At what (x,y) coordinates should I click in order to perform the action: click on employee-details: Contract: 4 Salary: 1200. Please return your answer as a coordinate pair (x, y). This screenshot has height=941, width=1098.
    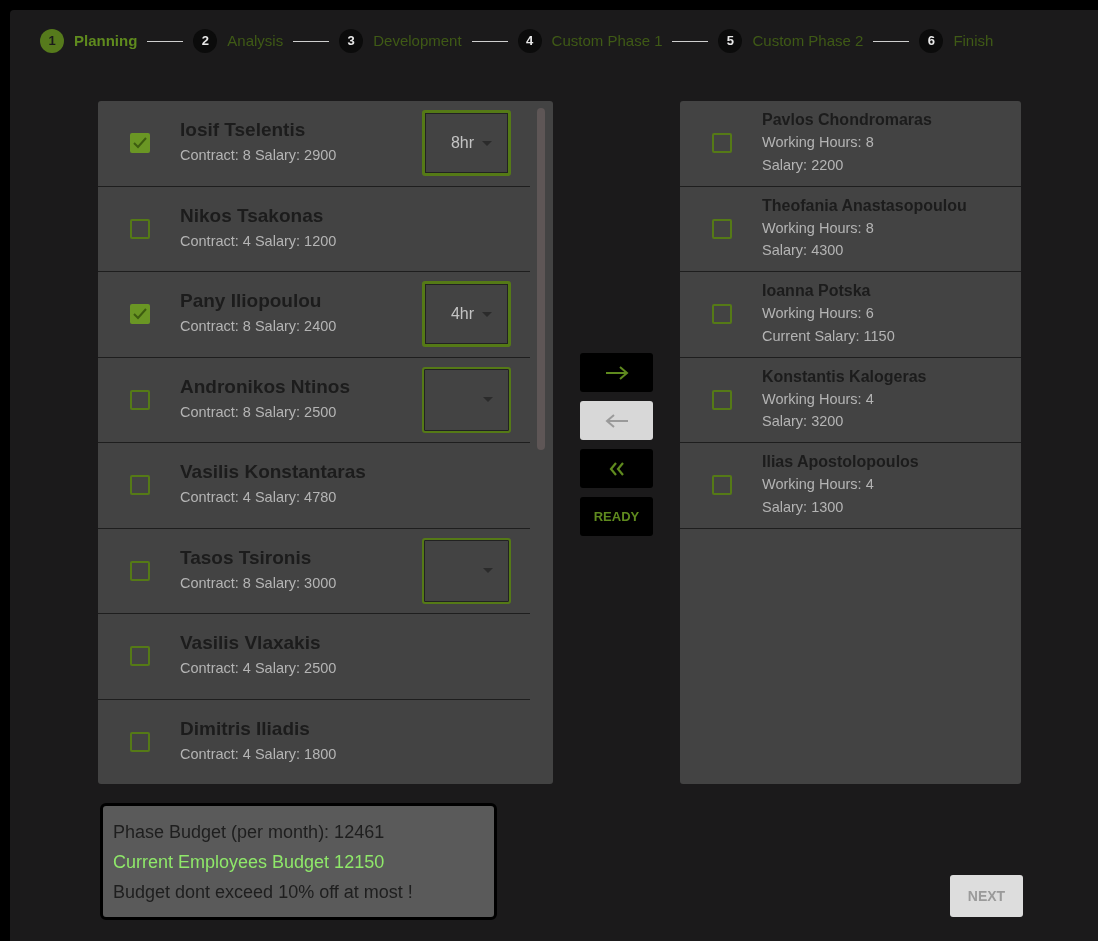
    Looking at the image, I should click on (259, 241).